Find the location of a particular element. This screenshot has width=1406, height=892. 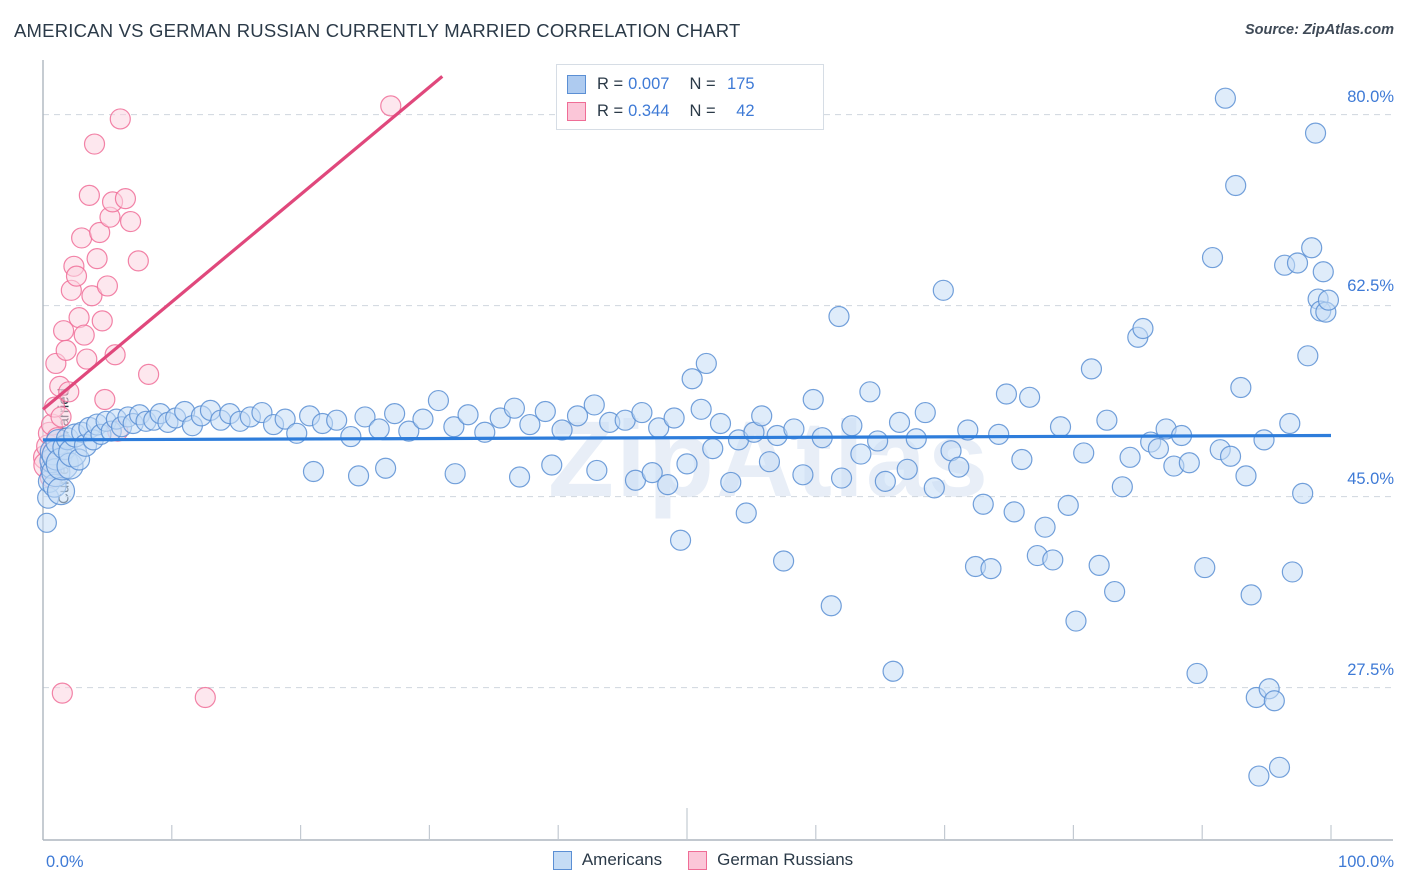

legend-item-german-russians: German Russians is located at coordinates (770, 860).